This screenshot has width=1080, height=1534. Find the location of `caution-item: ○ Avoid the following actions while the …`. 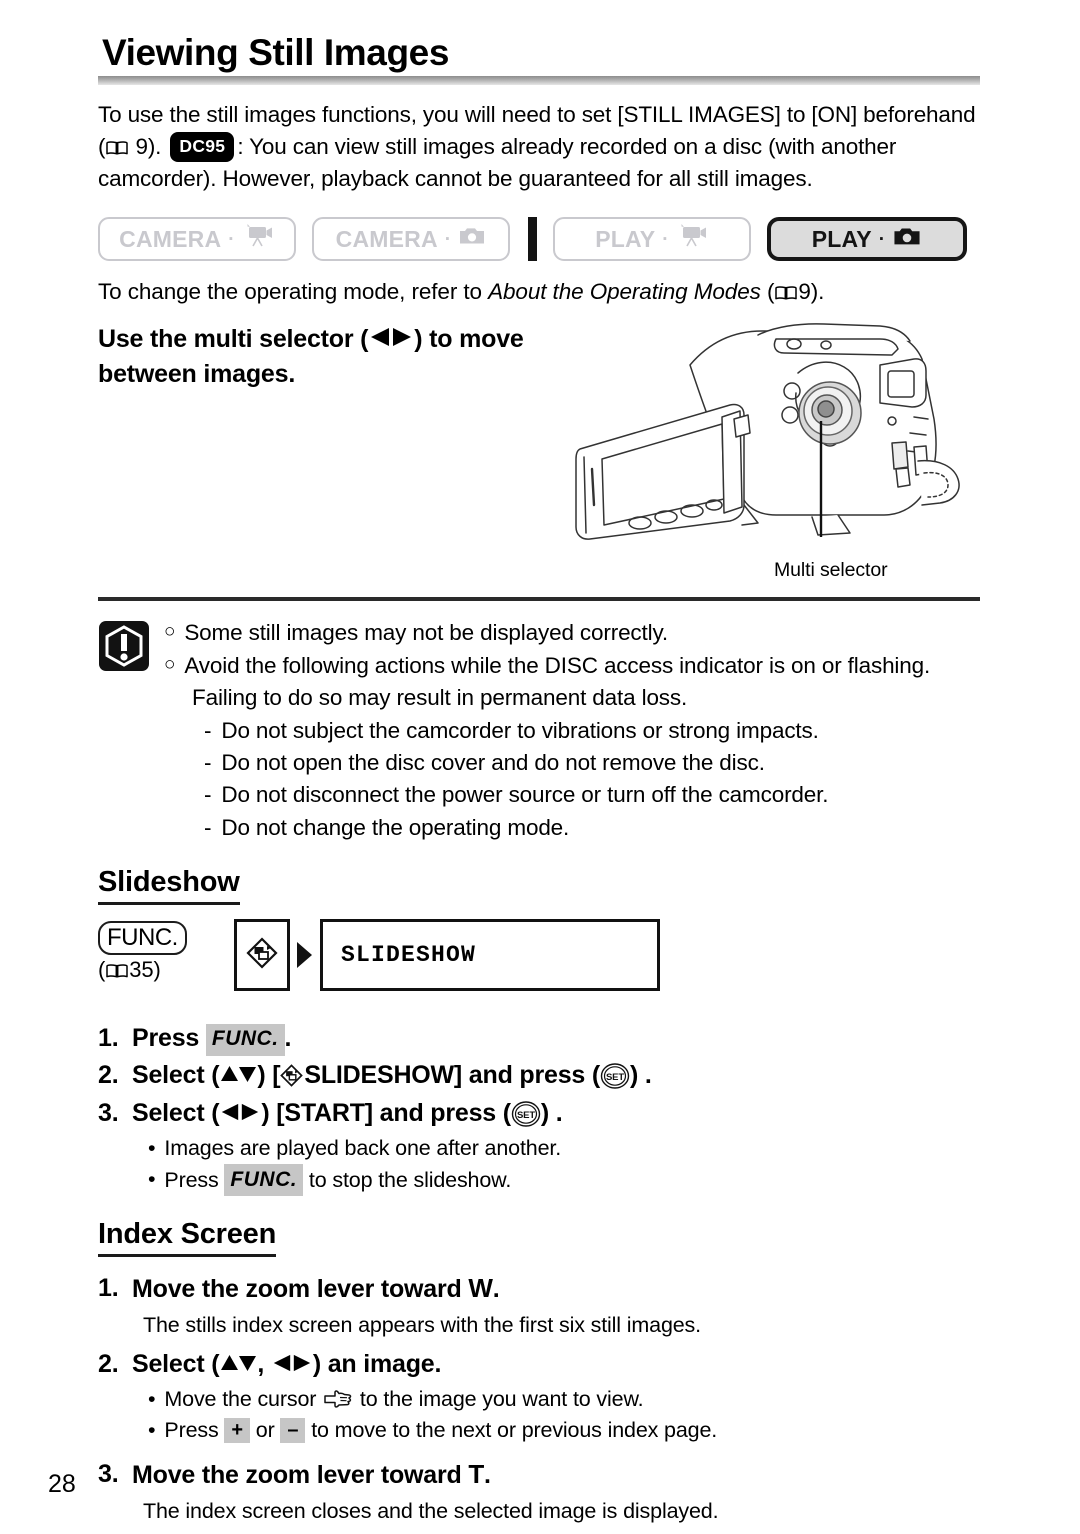

caution-item: ○ Avoid the following actions while the … is located at coordinates (547, 666).